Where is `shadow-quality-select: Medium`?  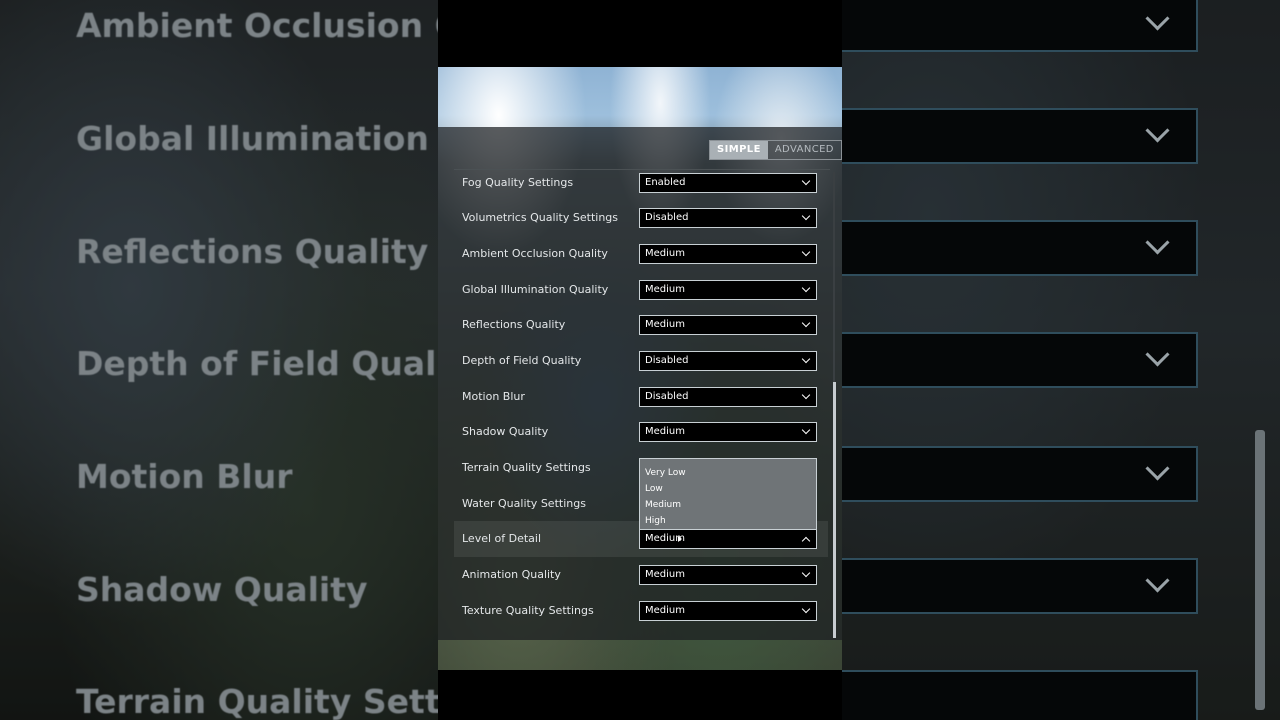
shadow-quality-select: Medium is located at coordinates (728, 432).